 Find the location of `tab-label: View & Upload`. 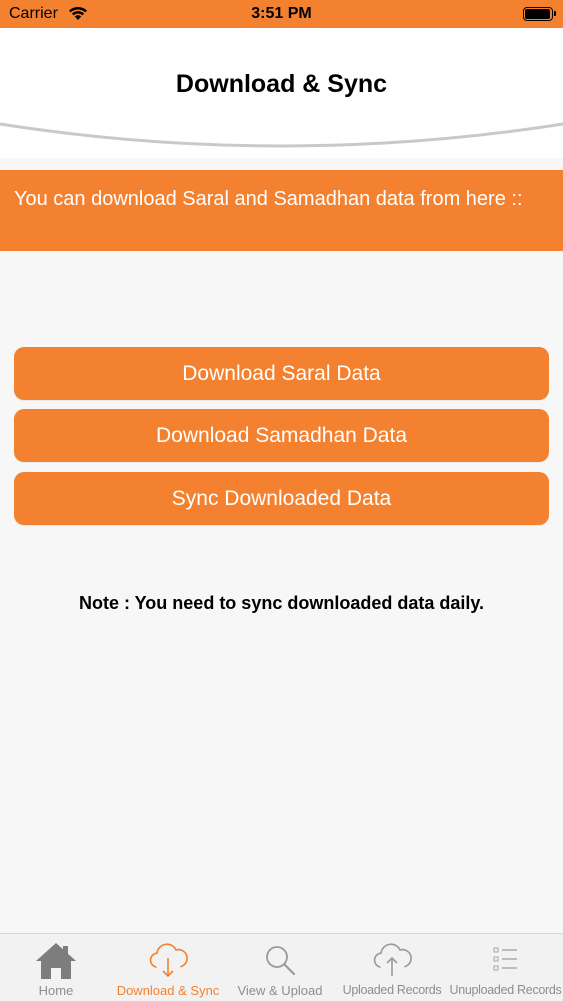

tab-label: View & Upload is located at coordinates (280, 990).